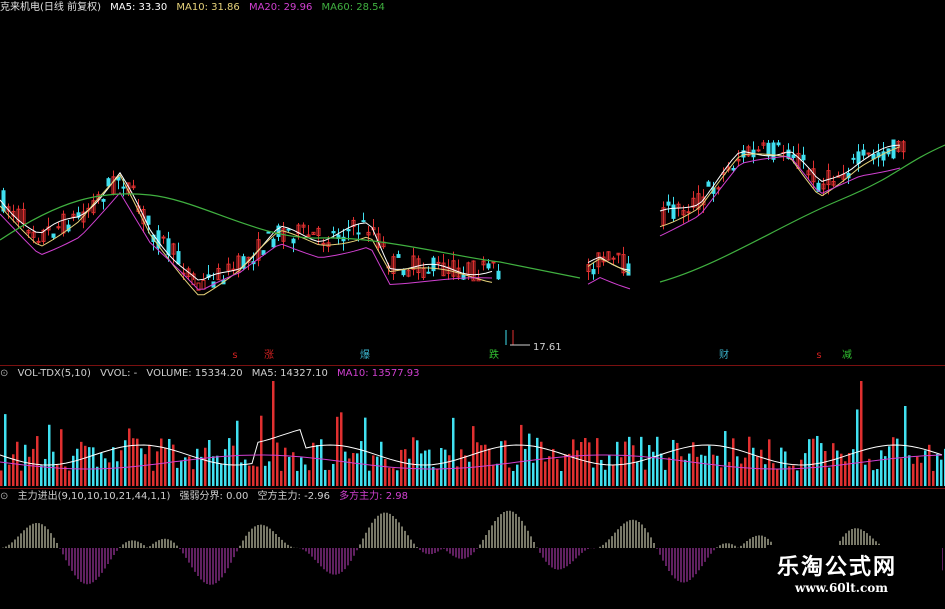 Image resolution: width=945 pixels, height=609 pixels. Describe the element at coordinates (378, 373) in the screenshot. I see `vol-ma10-readout: MA10: 13577.93` at that location.